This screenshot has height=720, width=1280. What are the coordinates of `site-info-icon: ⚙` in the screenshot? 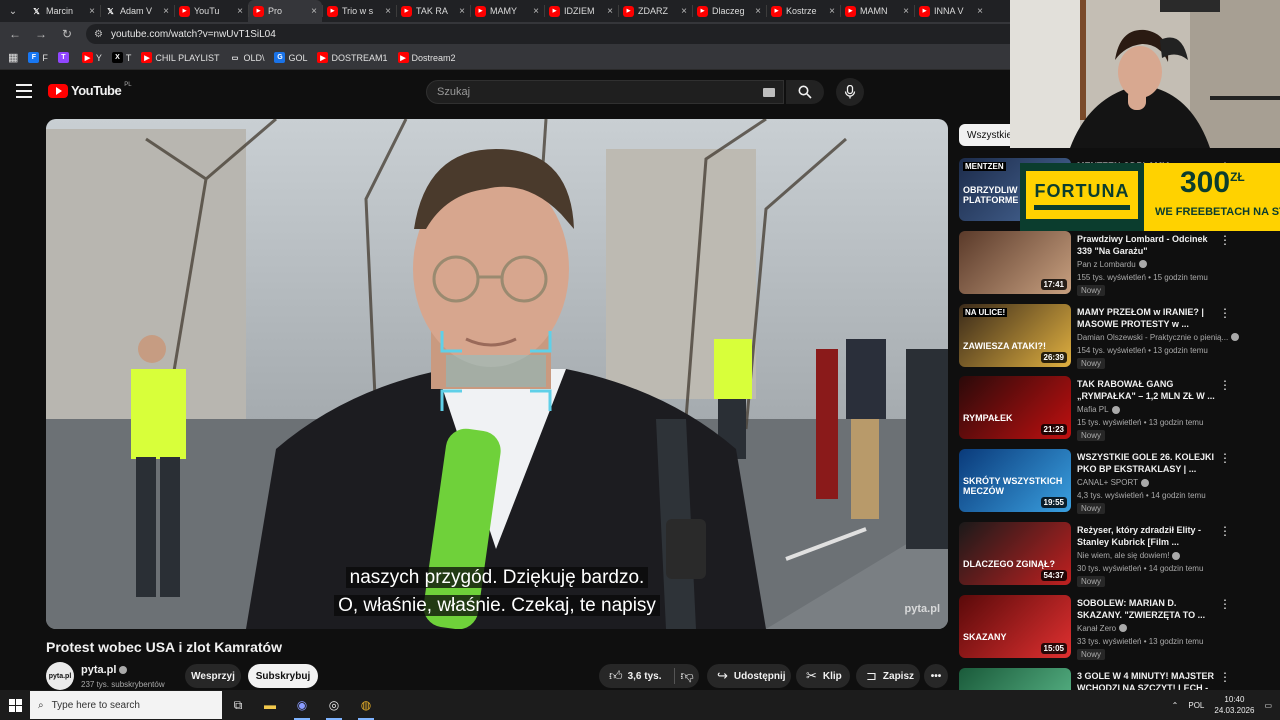 It's located at (98, 34).